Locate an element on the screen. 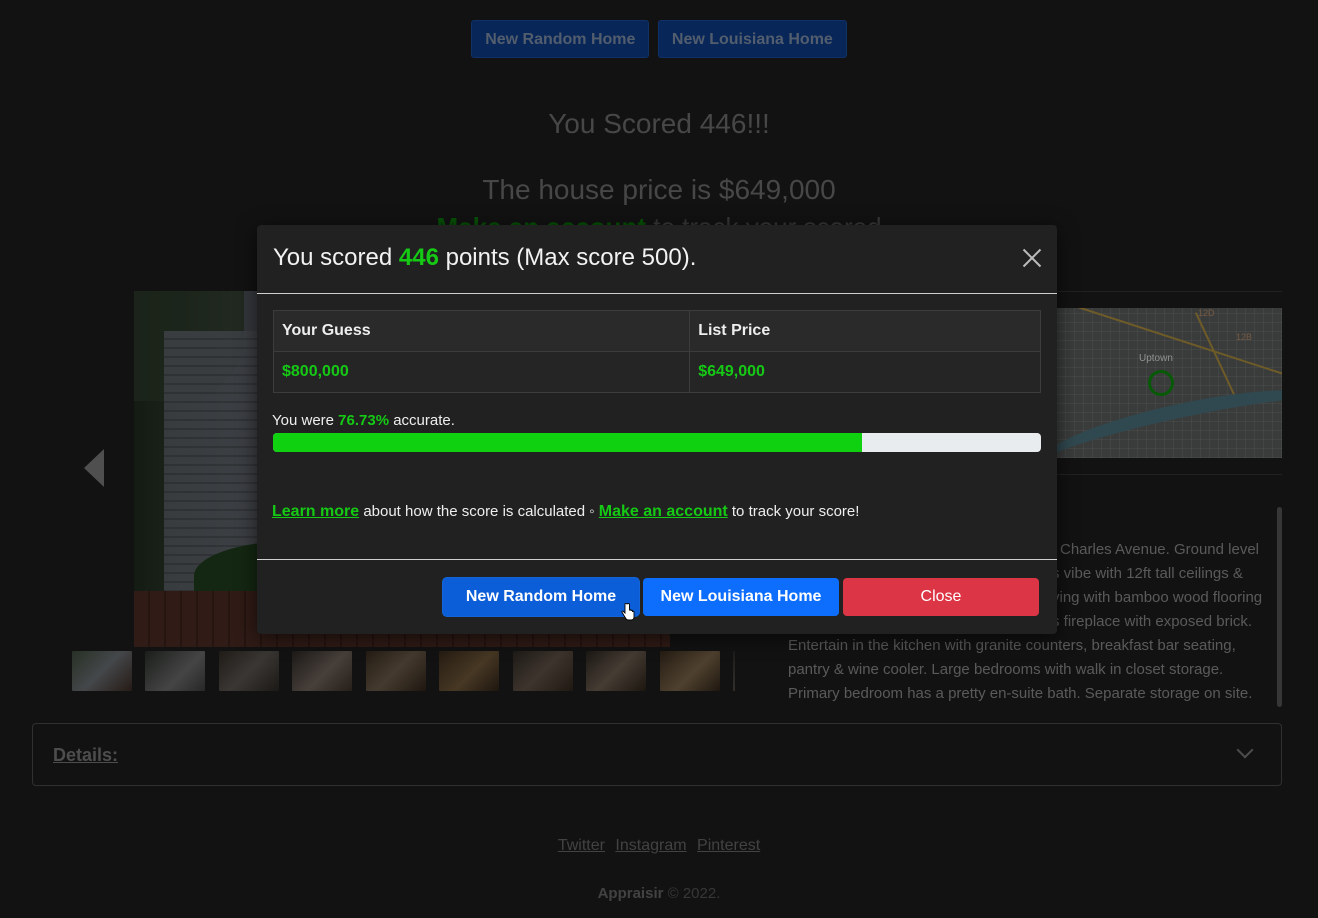 This screenshot has height=918, width=1318. your-guess-header: Your Guess is located at coordinates (481, 331).